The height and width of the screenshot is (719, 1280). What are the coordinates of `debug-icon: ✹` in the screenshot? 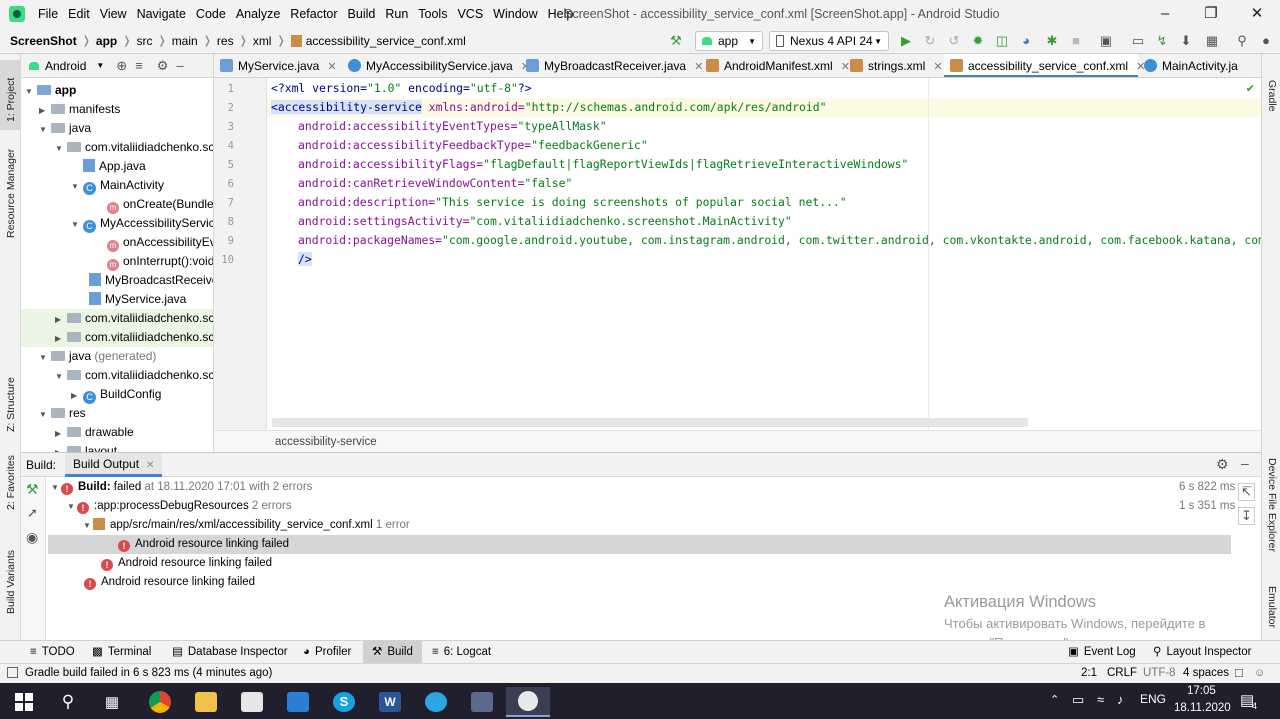 It's located at (978, 41).